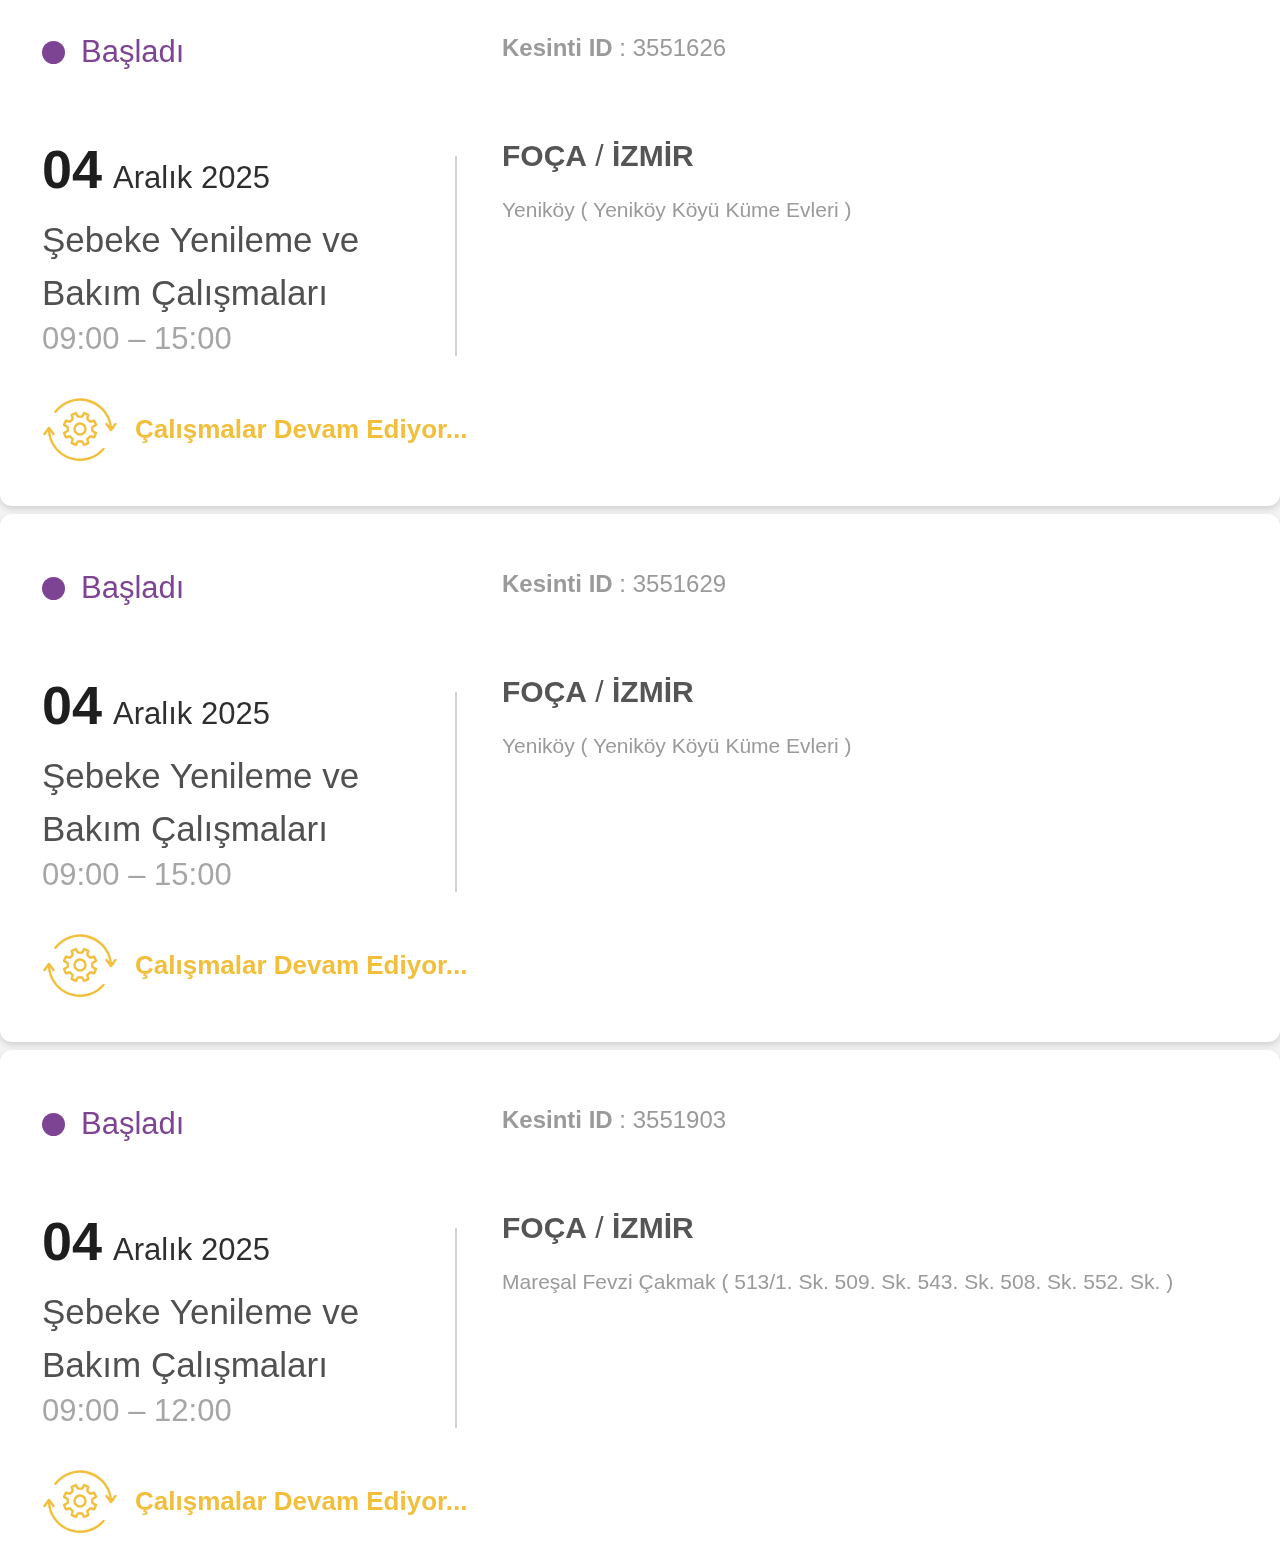  What do you see at coordinates (614, 1120) in the screenshot?
I see `outage-id: Kesinti ID : 3551903` at bounding box center [614, 1120].